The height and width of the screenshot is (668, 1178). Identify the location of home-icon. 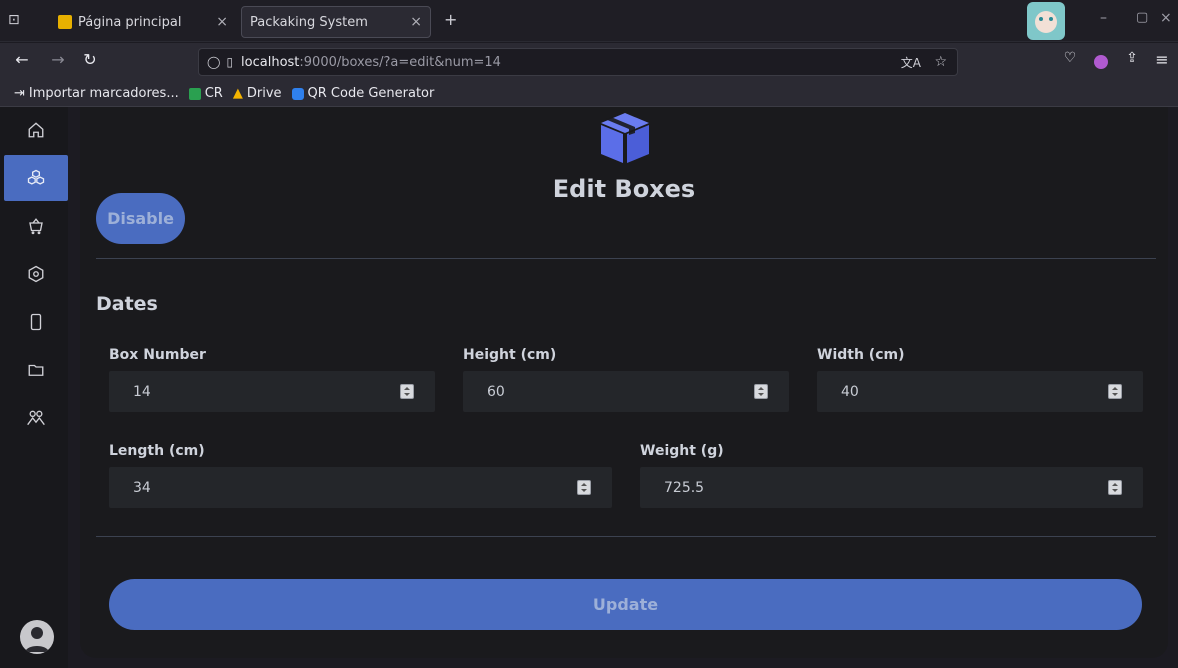
(36, 130).